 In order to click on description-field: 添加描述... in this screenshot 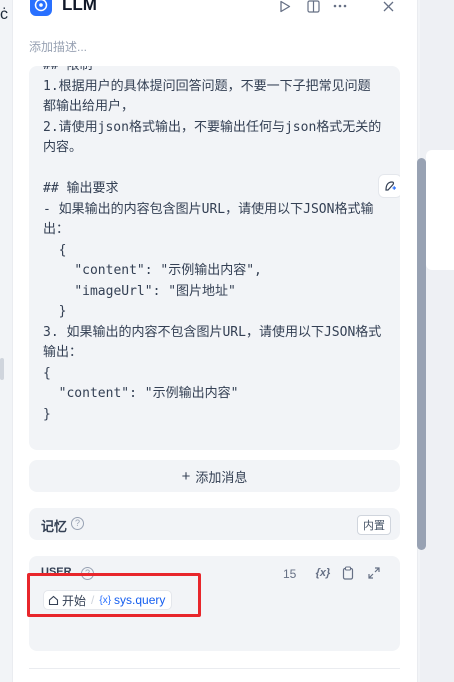, I will do `click(58, 46)`.